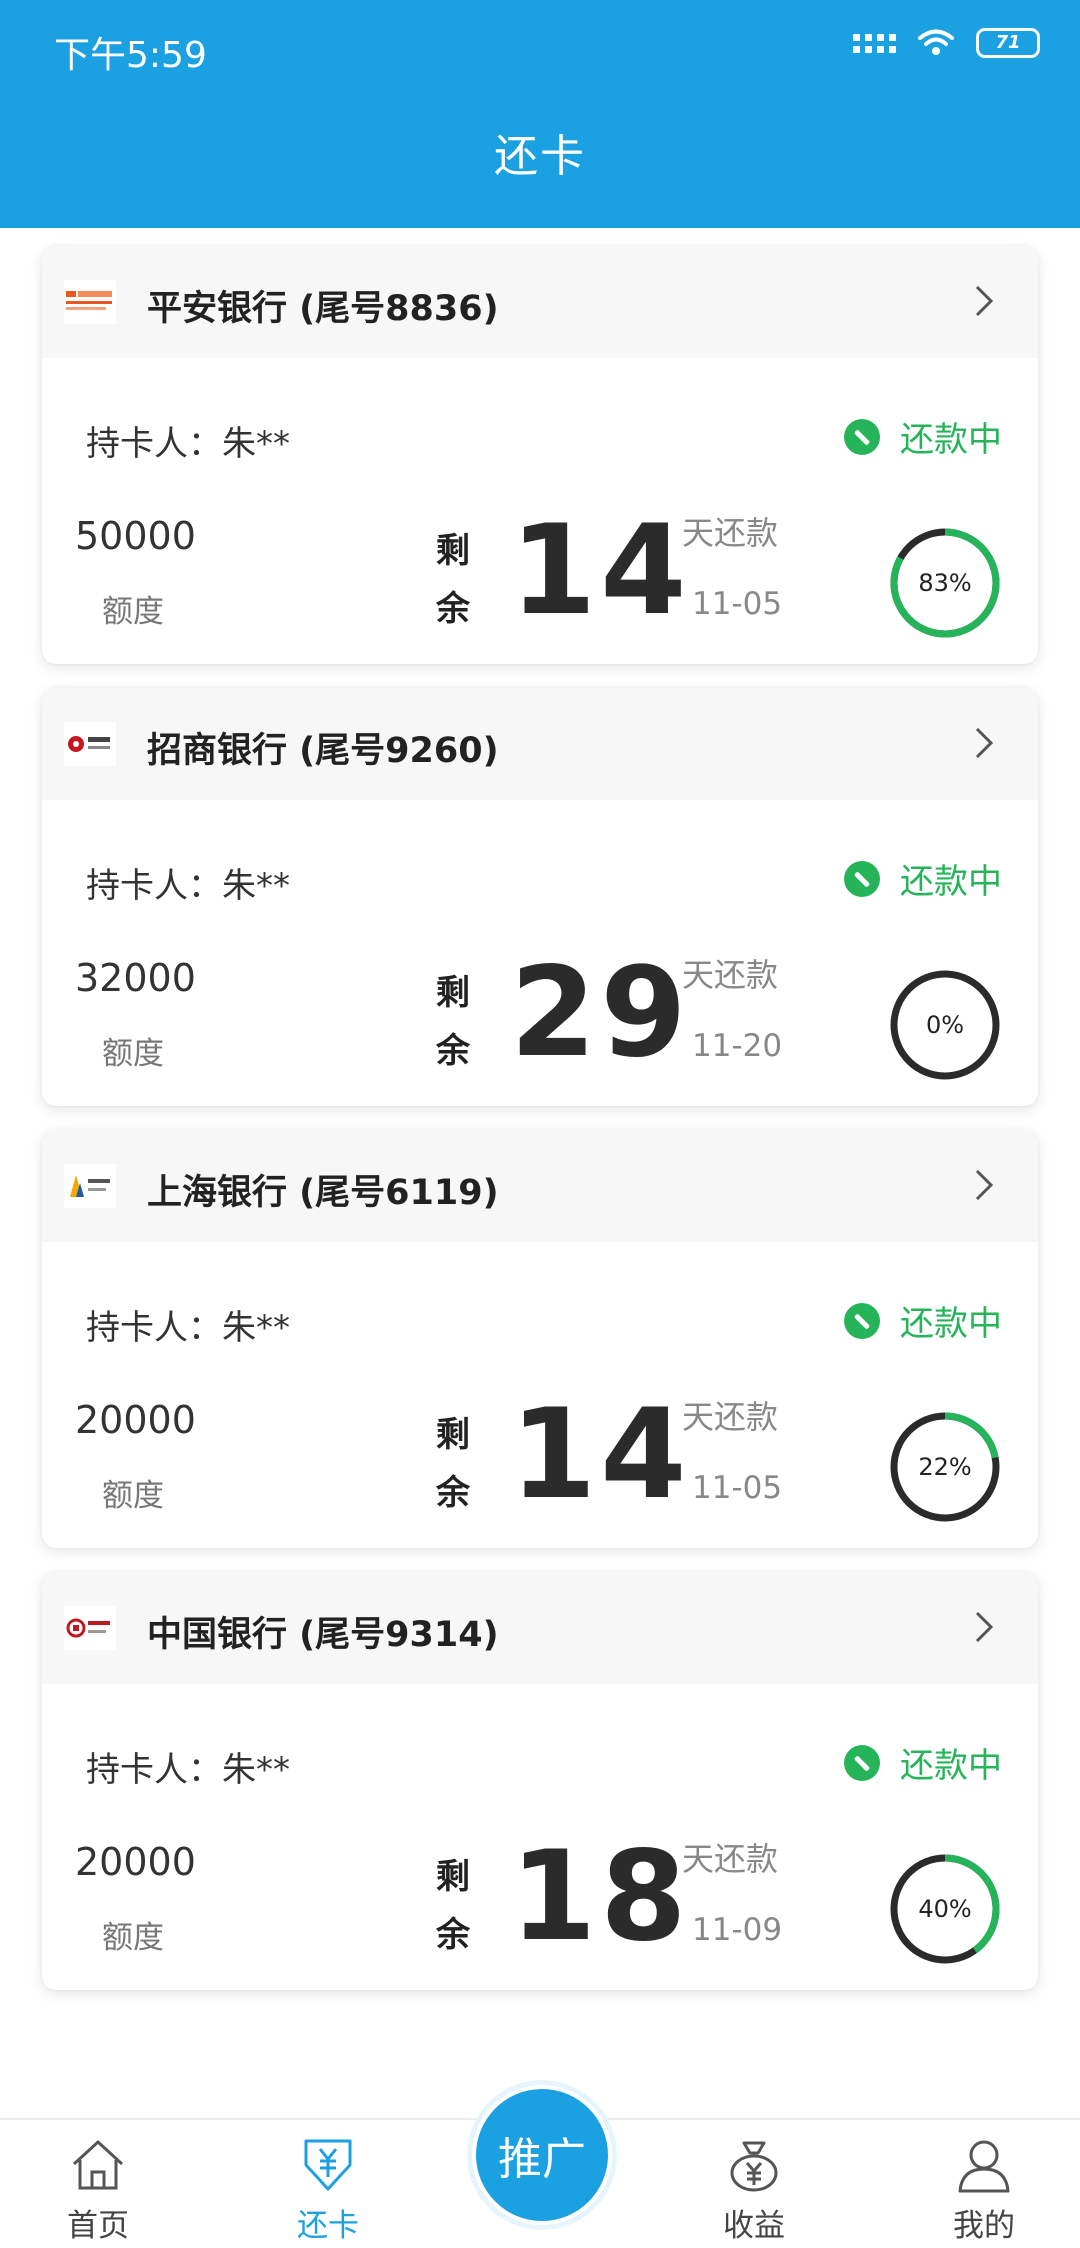  I want to click on tab-mine: 我的, so click(984, 2187).